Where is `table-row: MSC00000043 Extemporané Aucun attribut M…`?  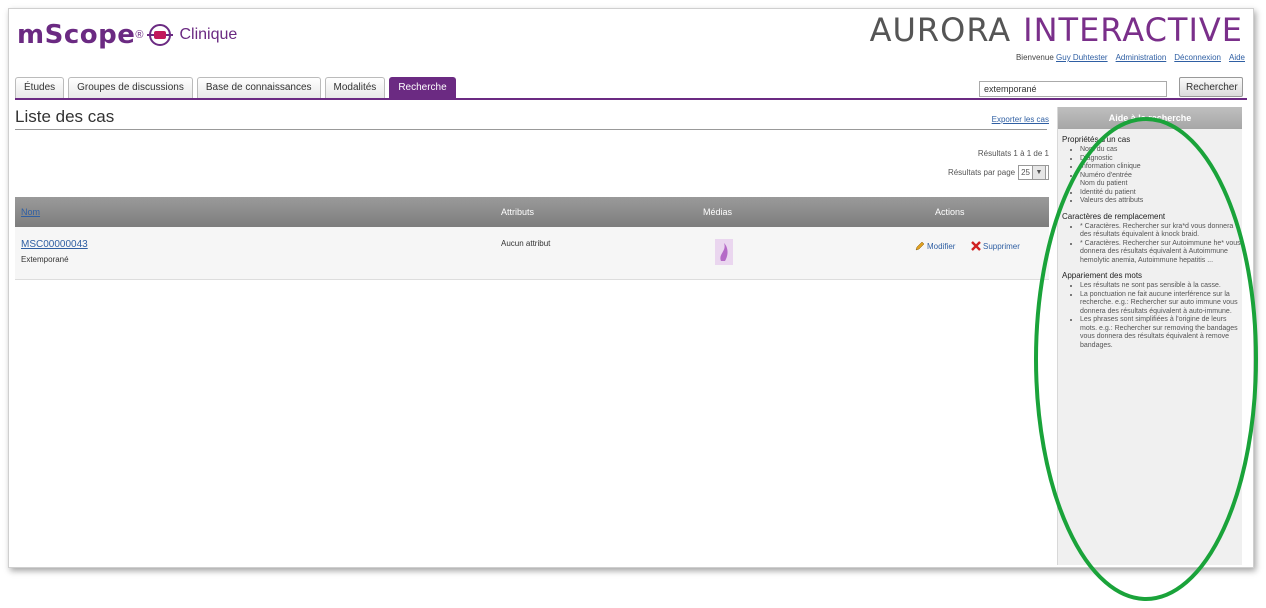 table-row: MSC00000043 Extemporané Aucun attribut M… is located at coordinates (532, 253).